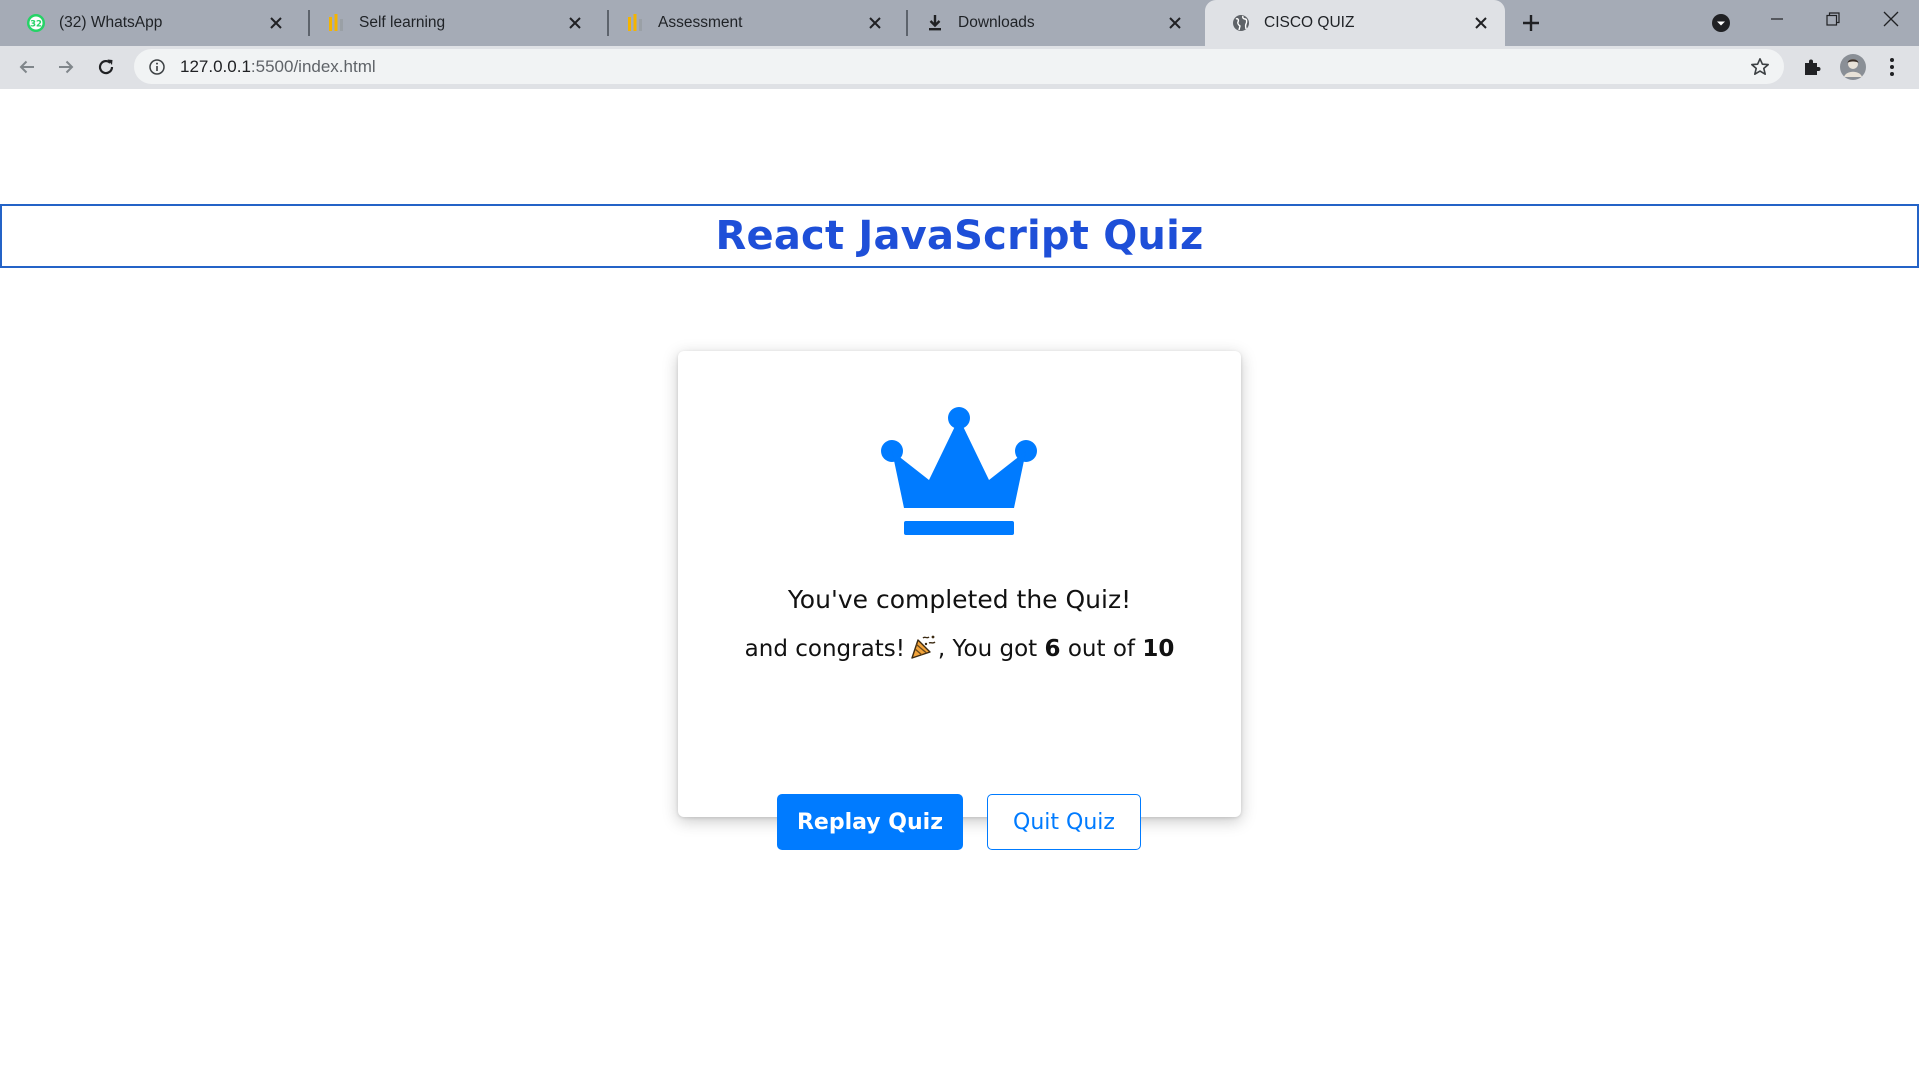 This screenshot has height=1080, width=1919. I want to click on score-message: and congrats! , You got 6 out of 10, so click(959, 648).